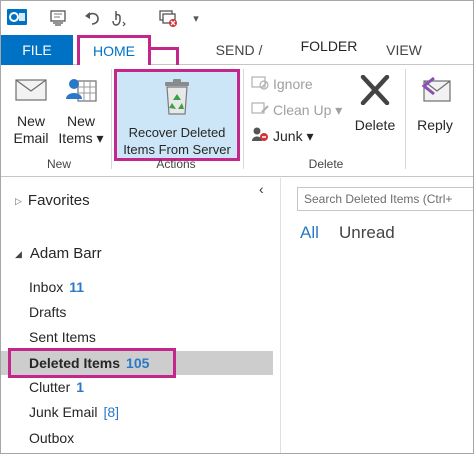  I want to click on favorites-label: Favorites, so click(58, 200).